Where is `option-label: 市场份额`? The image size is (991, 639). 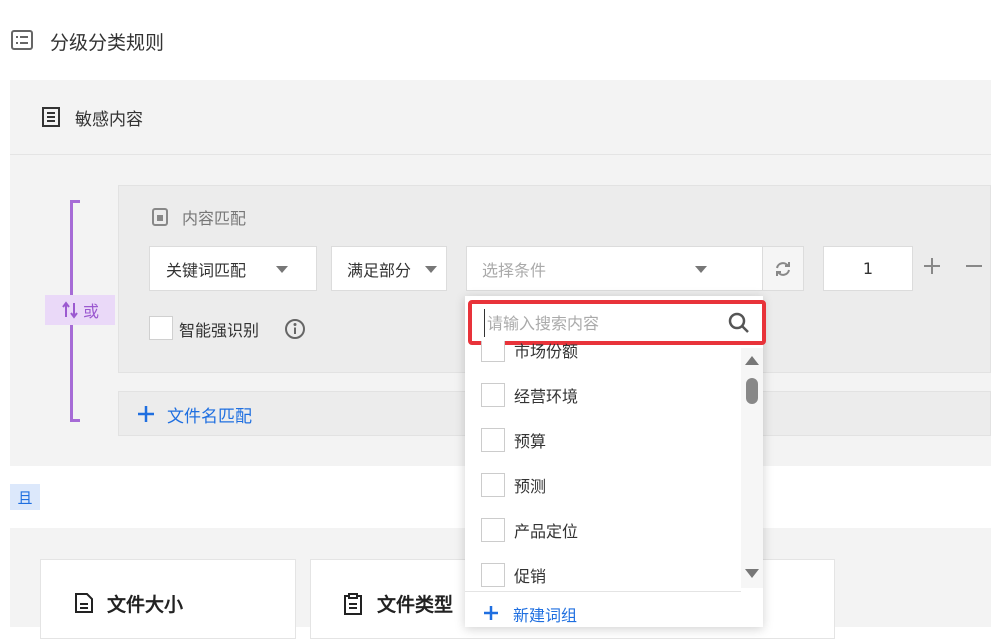 option-label: 市场份额 is located at coordinates (546, 351).